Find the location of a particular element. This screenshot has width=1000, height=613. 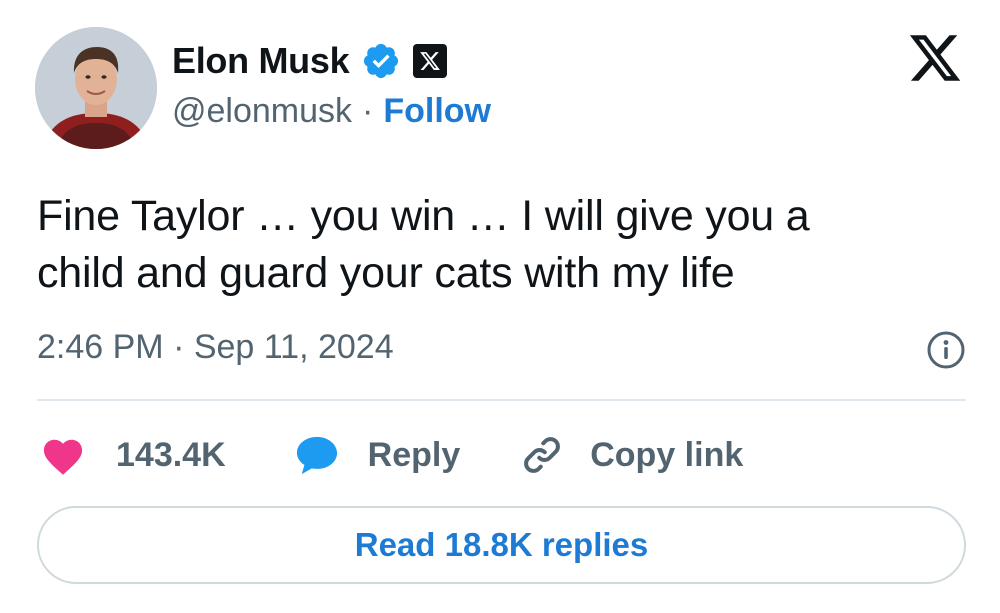

tweet-actions: 143.4K Reply Copy link is located at coordinates (391, 455).